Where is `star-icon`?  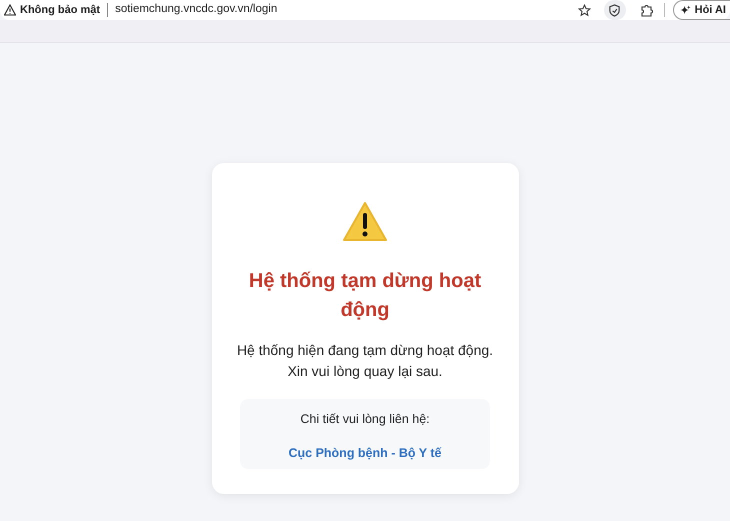
star-icon is located at coordinates (584, 10).